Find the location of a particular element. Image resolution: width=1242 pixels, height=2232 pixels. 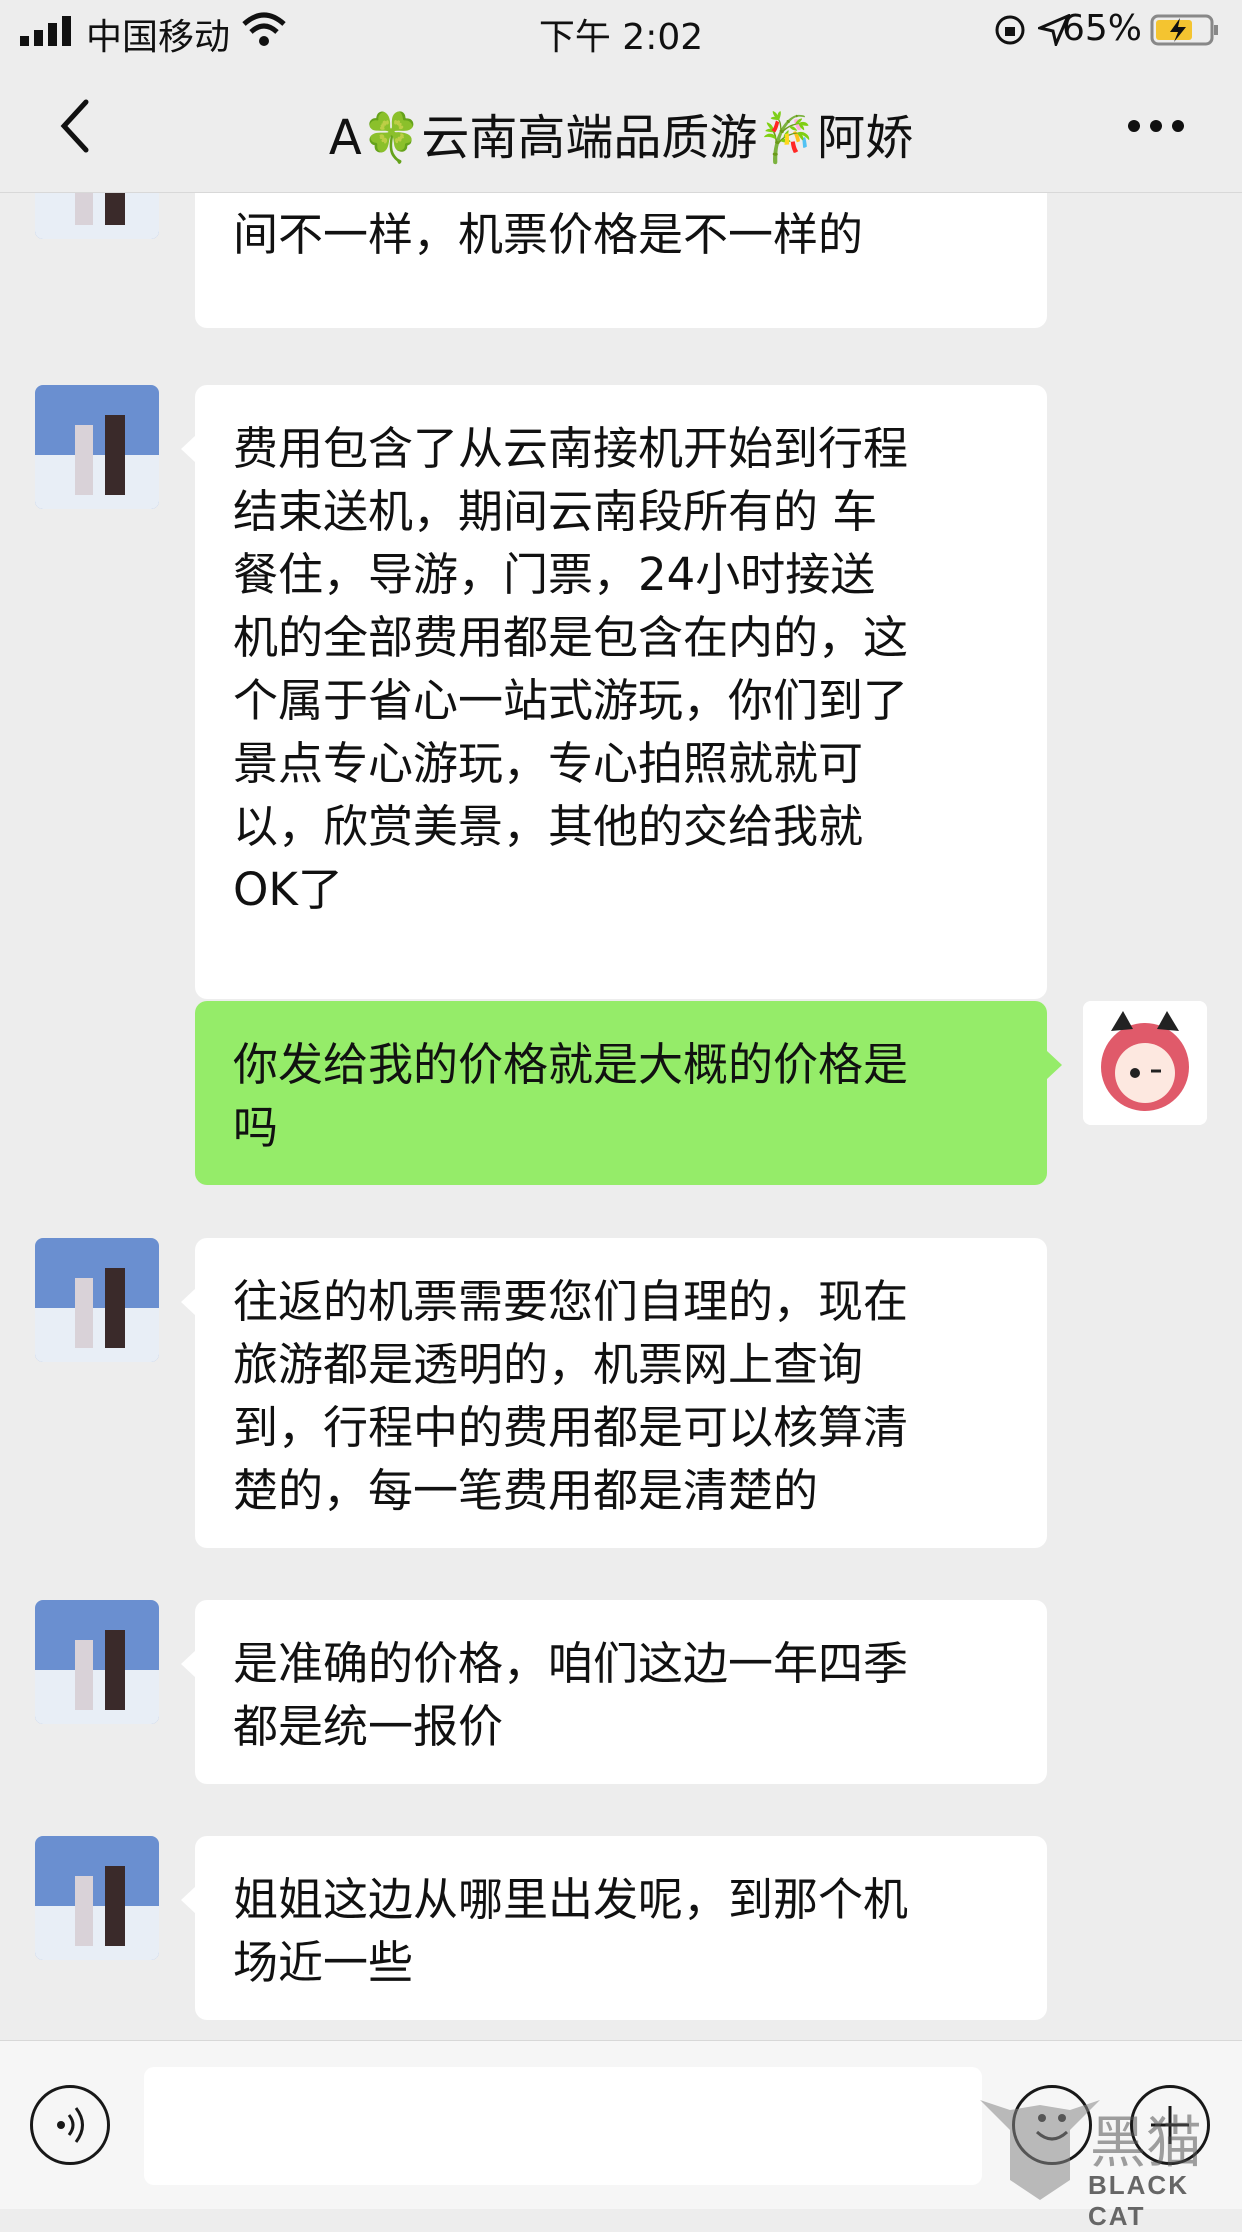

cartoon-girl-image is located at coordinates (1145, 1063).